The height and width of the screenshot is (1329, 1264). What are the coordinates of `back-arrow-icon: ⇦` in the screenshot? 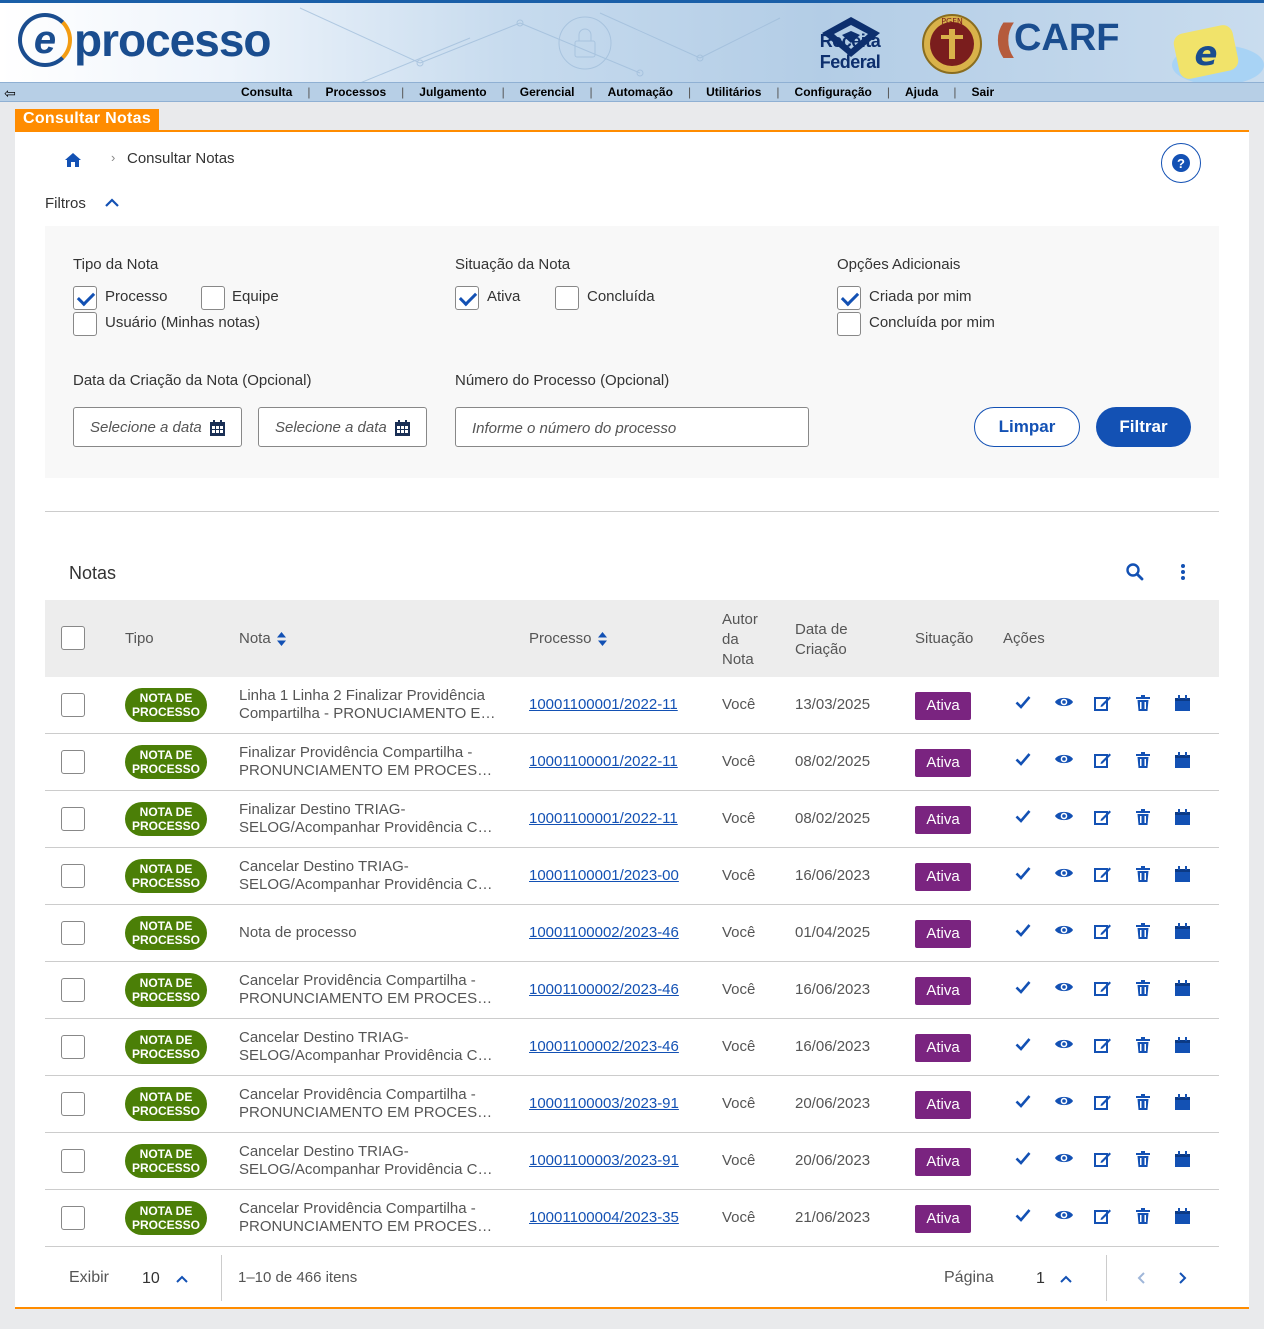 It's located at (10, 93).